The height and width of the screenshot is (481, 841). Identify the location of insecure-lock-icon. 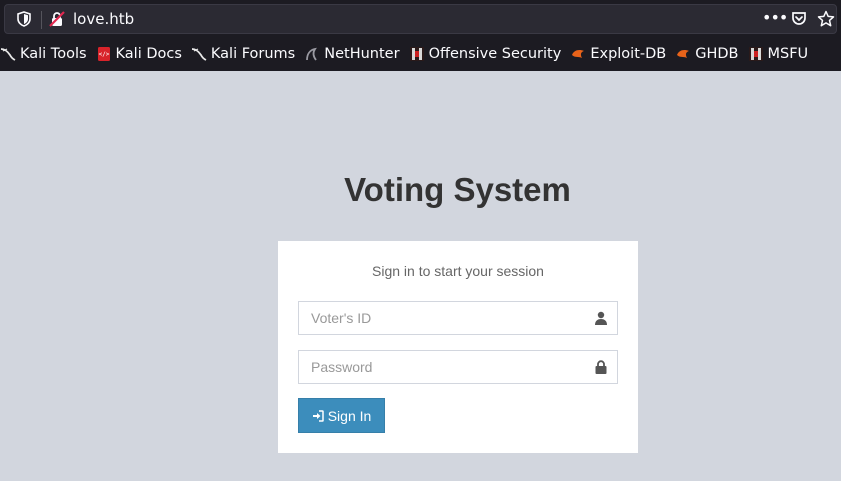
(57, 19).